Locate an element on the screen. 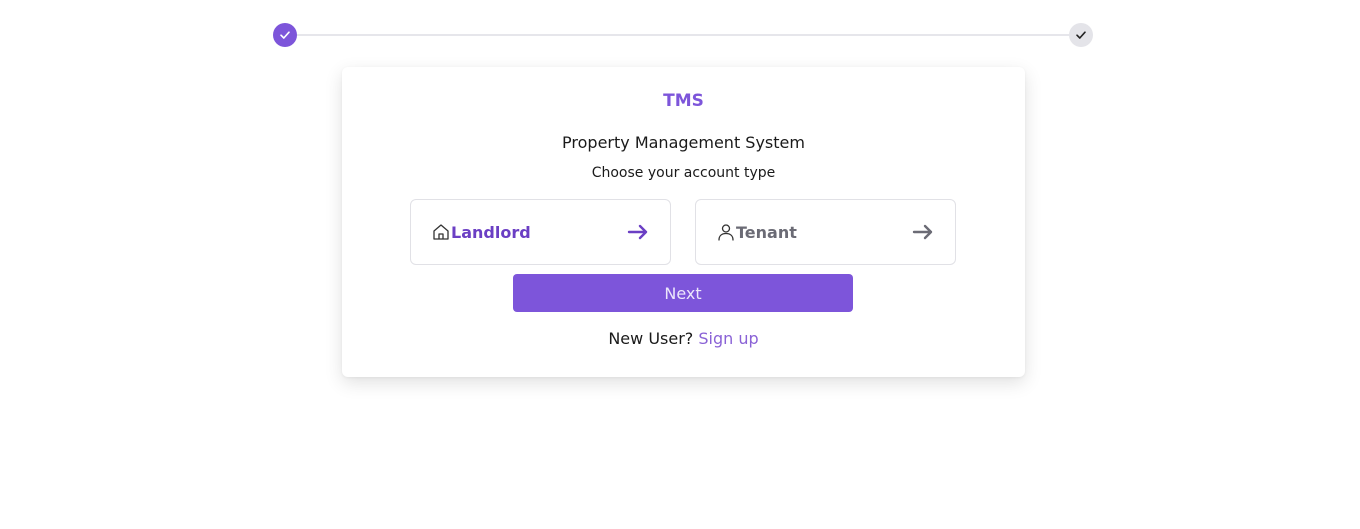  step-1-indicator is located at coordinates (285, 35).